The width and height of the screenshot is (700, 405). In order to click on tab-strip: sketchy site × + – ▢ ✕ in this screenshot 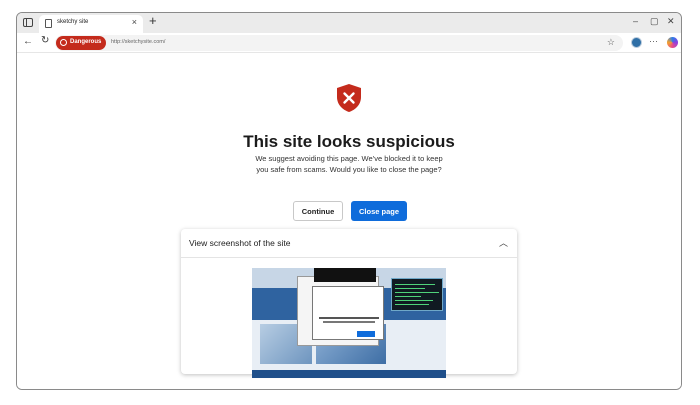, I will do `click(349, 23)`.